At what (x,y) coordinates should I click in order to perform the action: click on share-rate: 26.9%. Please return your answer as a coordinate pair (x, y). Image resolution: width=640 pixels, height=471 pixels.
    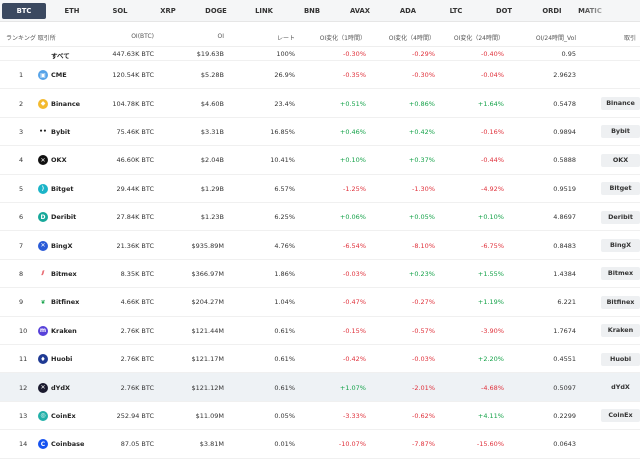
    Looking at the image, I should click on (284, 75).